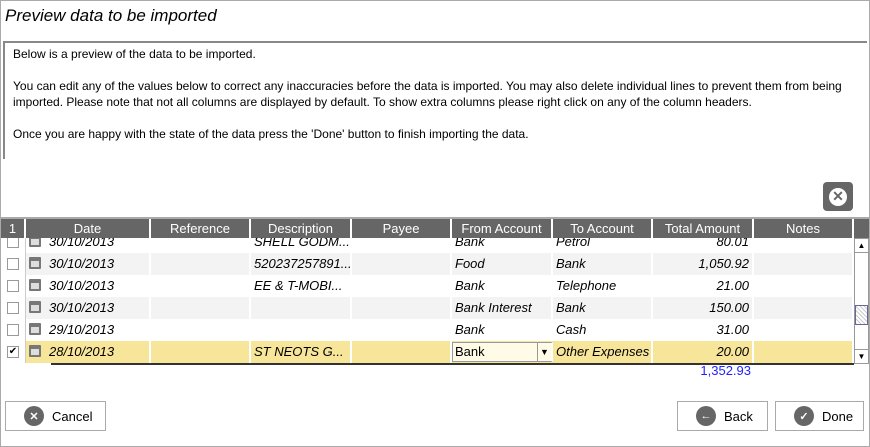 Image resolution: width=870 pixels, height=447 pixels. Describe the element at coordinates (72, 416) in the screenshot. I see `cancel-label: Cancel` at that location.